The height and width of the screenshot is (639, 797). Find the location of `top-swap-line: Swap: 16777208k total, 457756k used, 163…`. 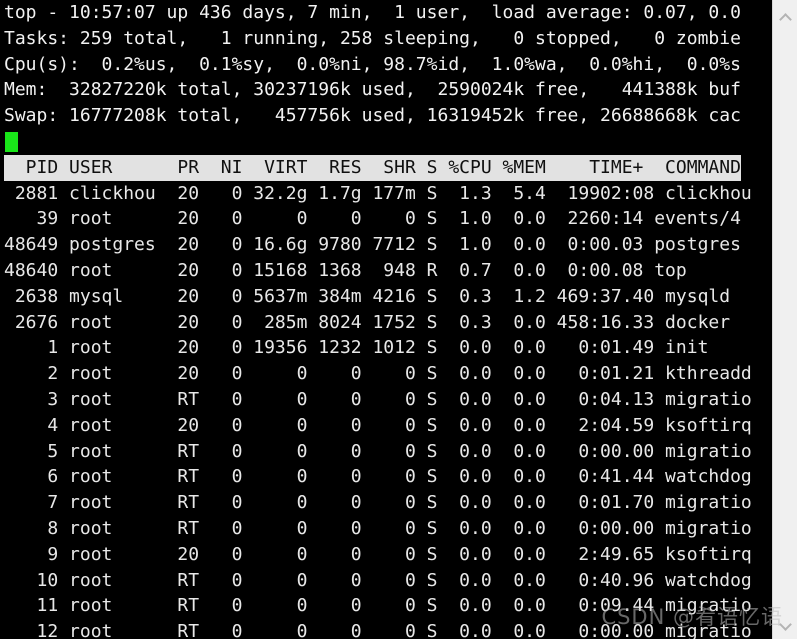

top-swap-line: Swap: 16777208k total, 457756k used, 163… is located at coordinates (372, 116).